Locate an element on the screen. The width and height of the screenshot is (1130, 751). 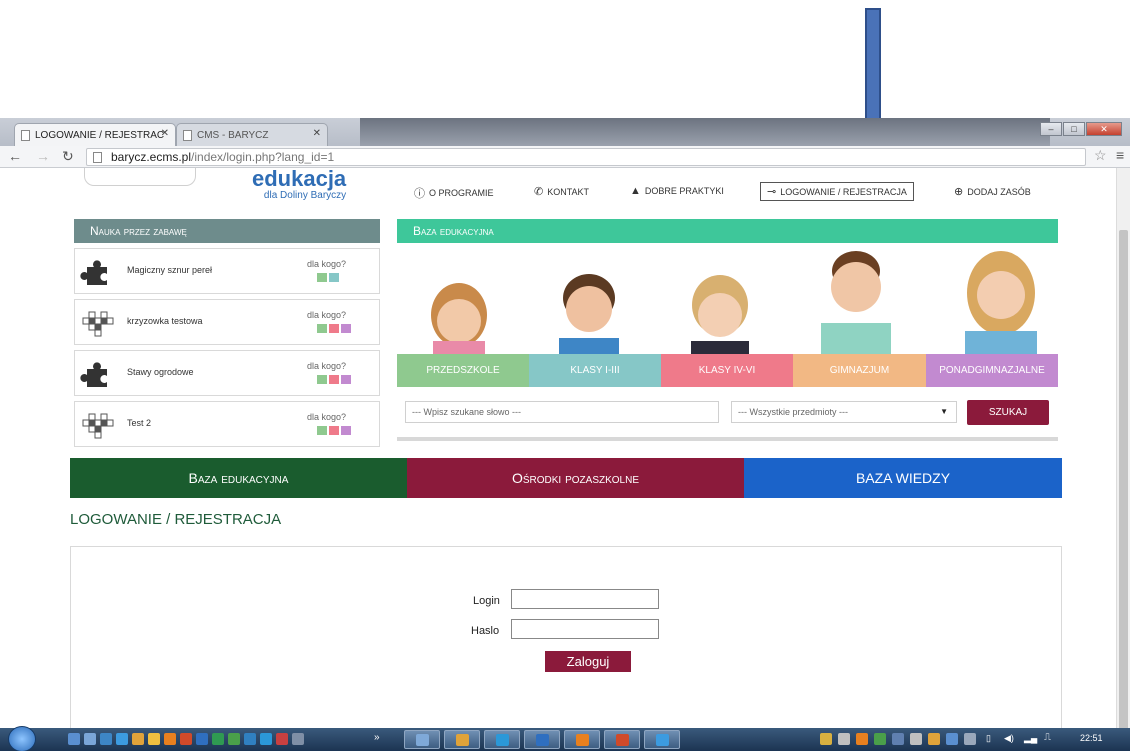
browser-tab-inactive: CMS - BARYCZ ✕ is located at coordinates (252, 134).